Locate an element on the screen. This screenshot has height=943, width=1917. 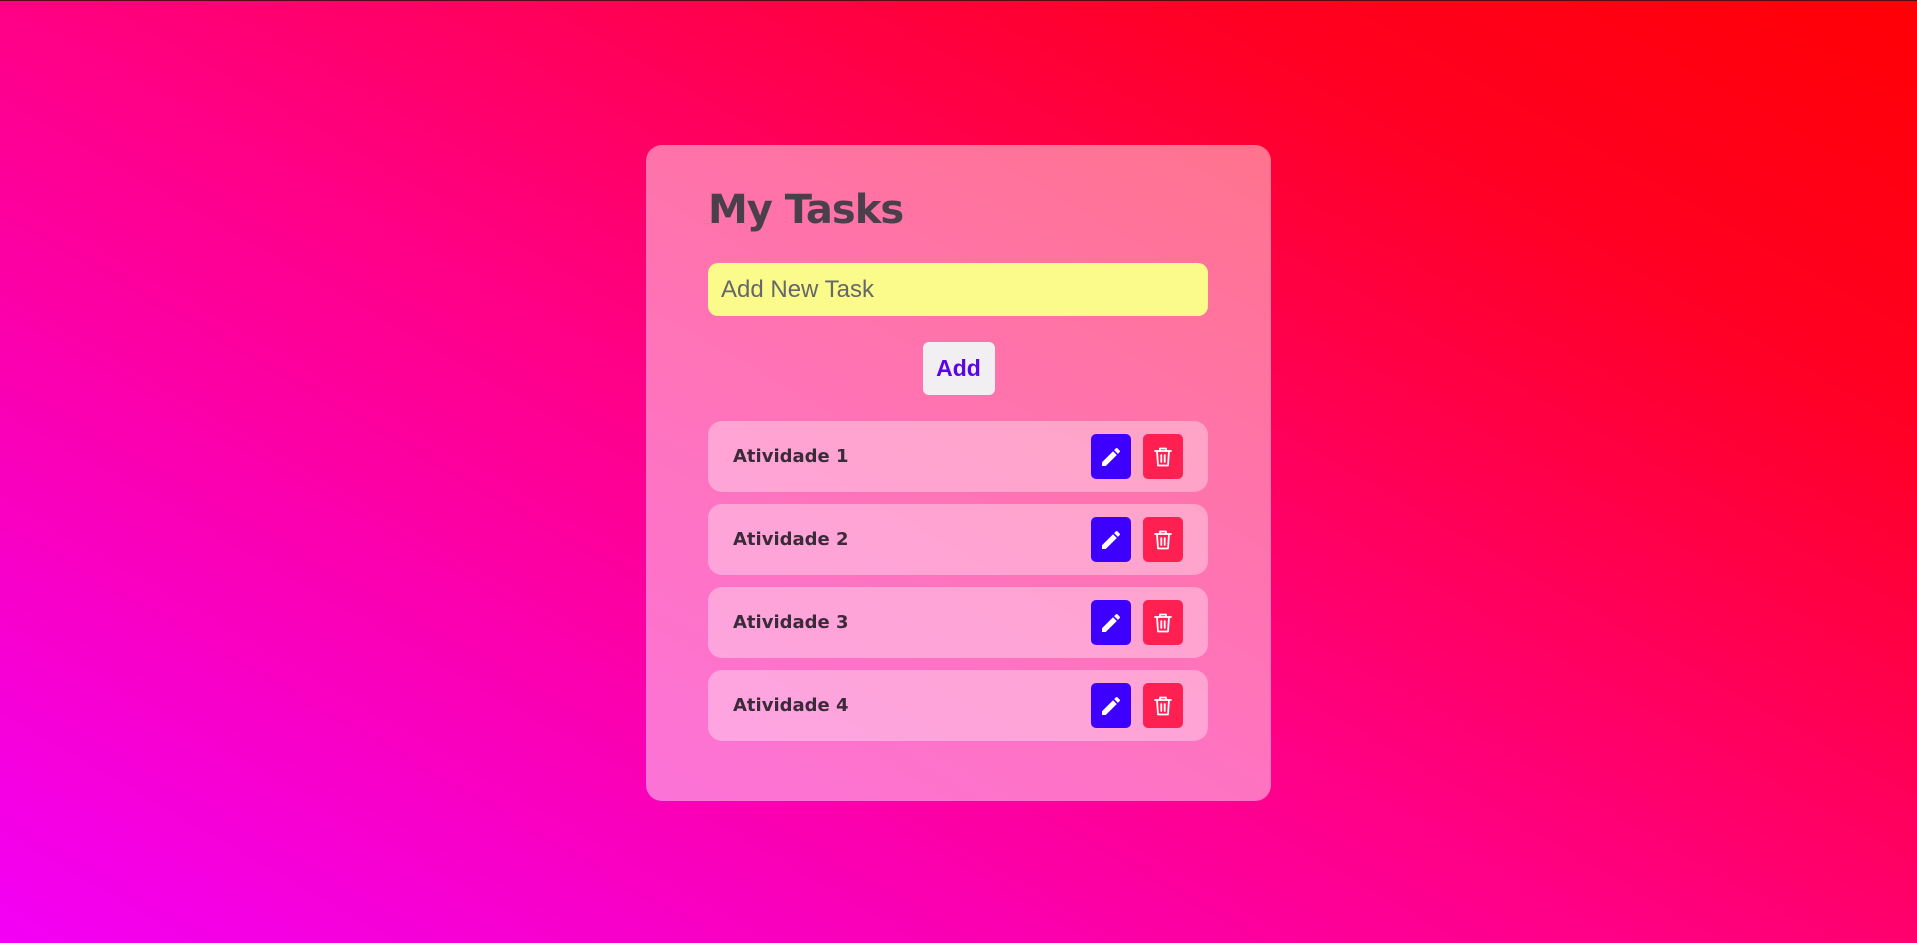
page-title: My Tasks is located at coordinates (806, 210).